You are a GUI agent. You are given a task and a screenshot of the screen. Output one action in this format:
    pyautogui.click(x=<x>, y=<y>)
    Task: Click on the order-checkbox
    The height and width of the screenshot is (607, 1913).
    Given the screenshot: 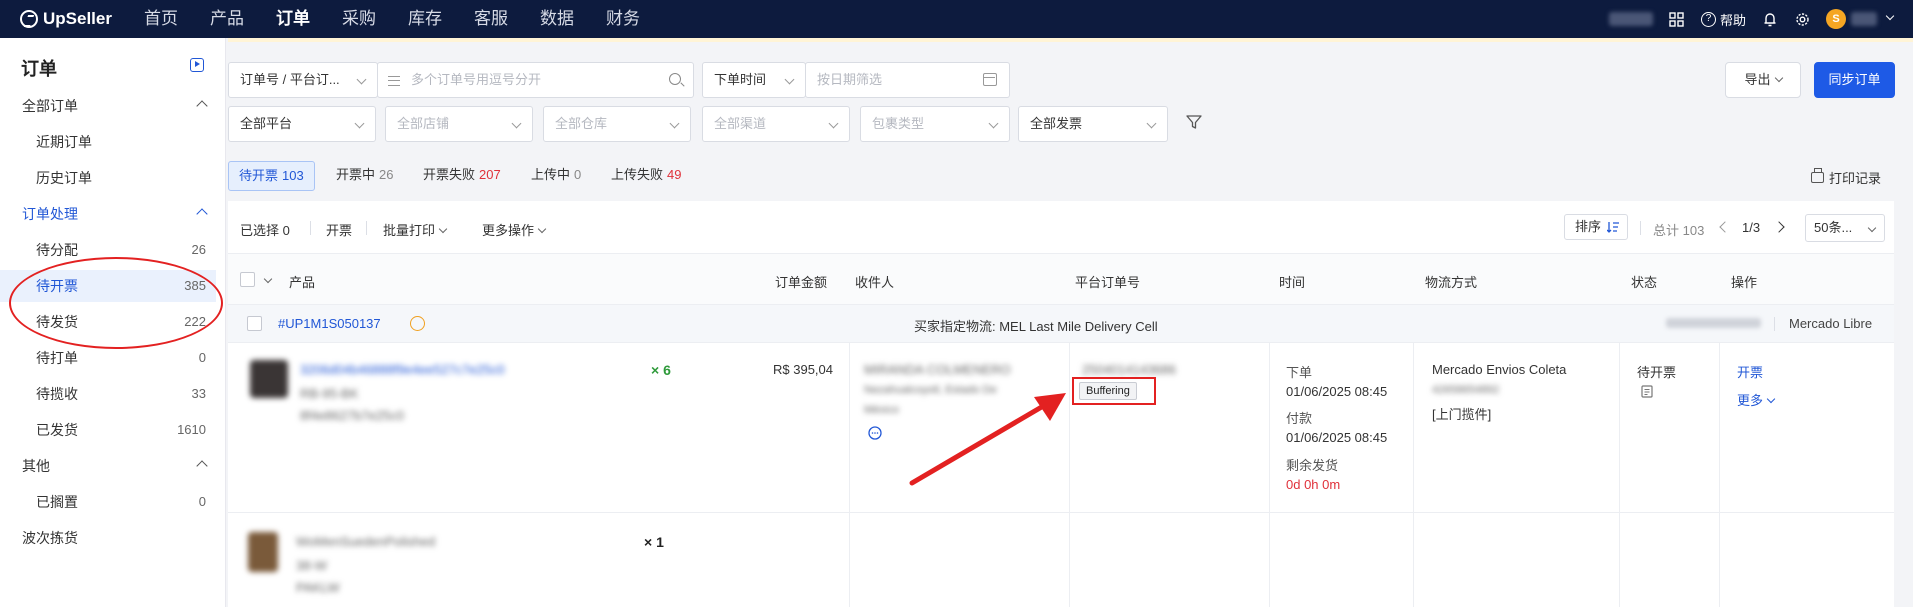 What is the action you would take?
    pyautogui.click(x=254, y=323)
    